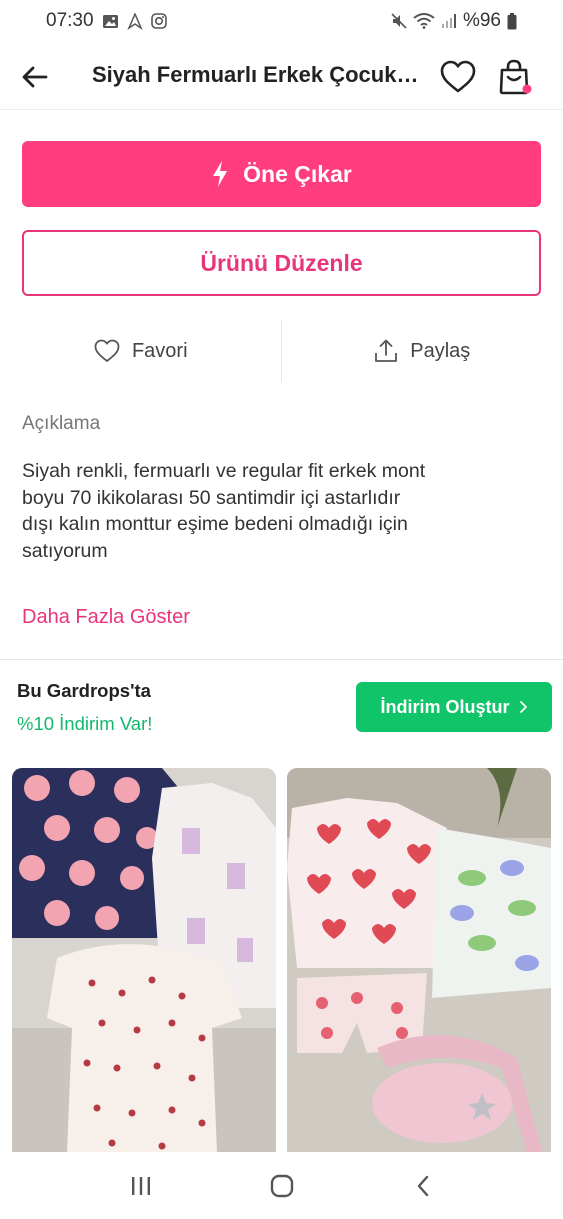 Image resolution: width=563 pixels, height=1219 pixels. I want to click on status-bar: 07:30 %96, so click(281, 21).